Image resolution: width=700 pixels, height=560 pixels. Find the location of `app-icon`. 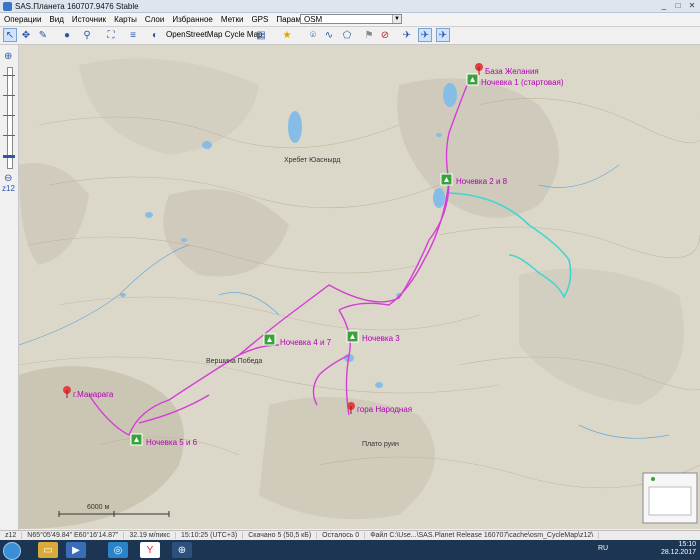

app-icon is located at coordinates (7, 6).